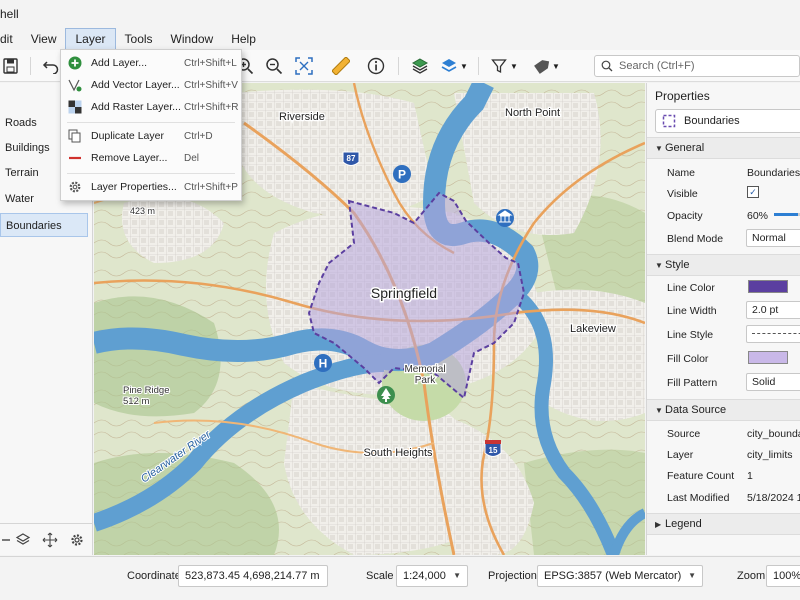 This screenshot has width=800, height=600. I want to click on section-general: ▼ General, so click(723, 148).